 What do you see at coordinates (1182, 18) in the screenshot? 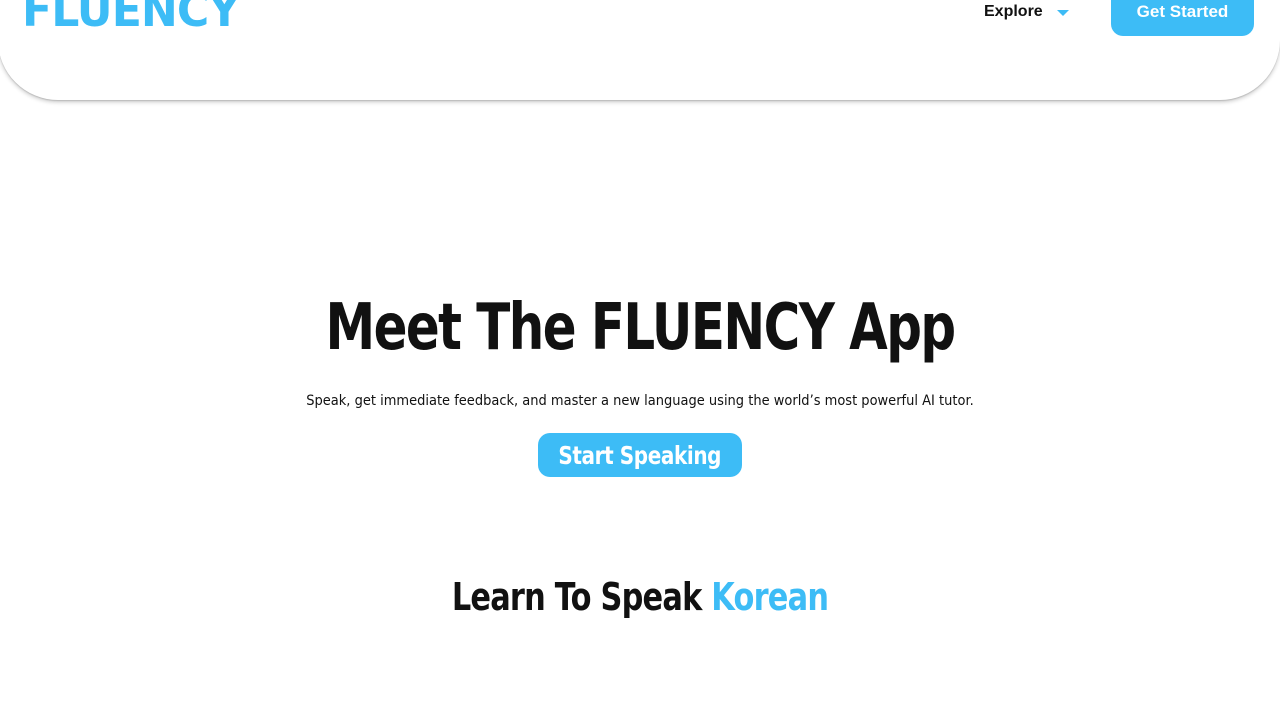
I see `get-started-button: Get Started` at bounding box center [1182, 18].